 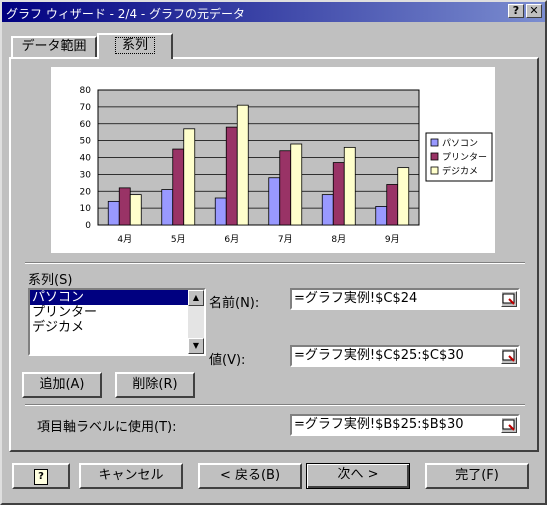 I want to click on finish-button: 完了(F), so click(x=477, y=476).